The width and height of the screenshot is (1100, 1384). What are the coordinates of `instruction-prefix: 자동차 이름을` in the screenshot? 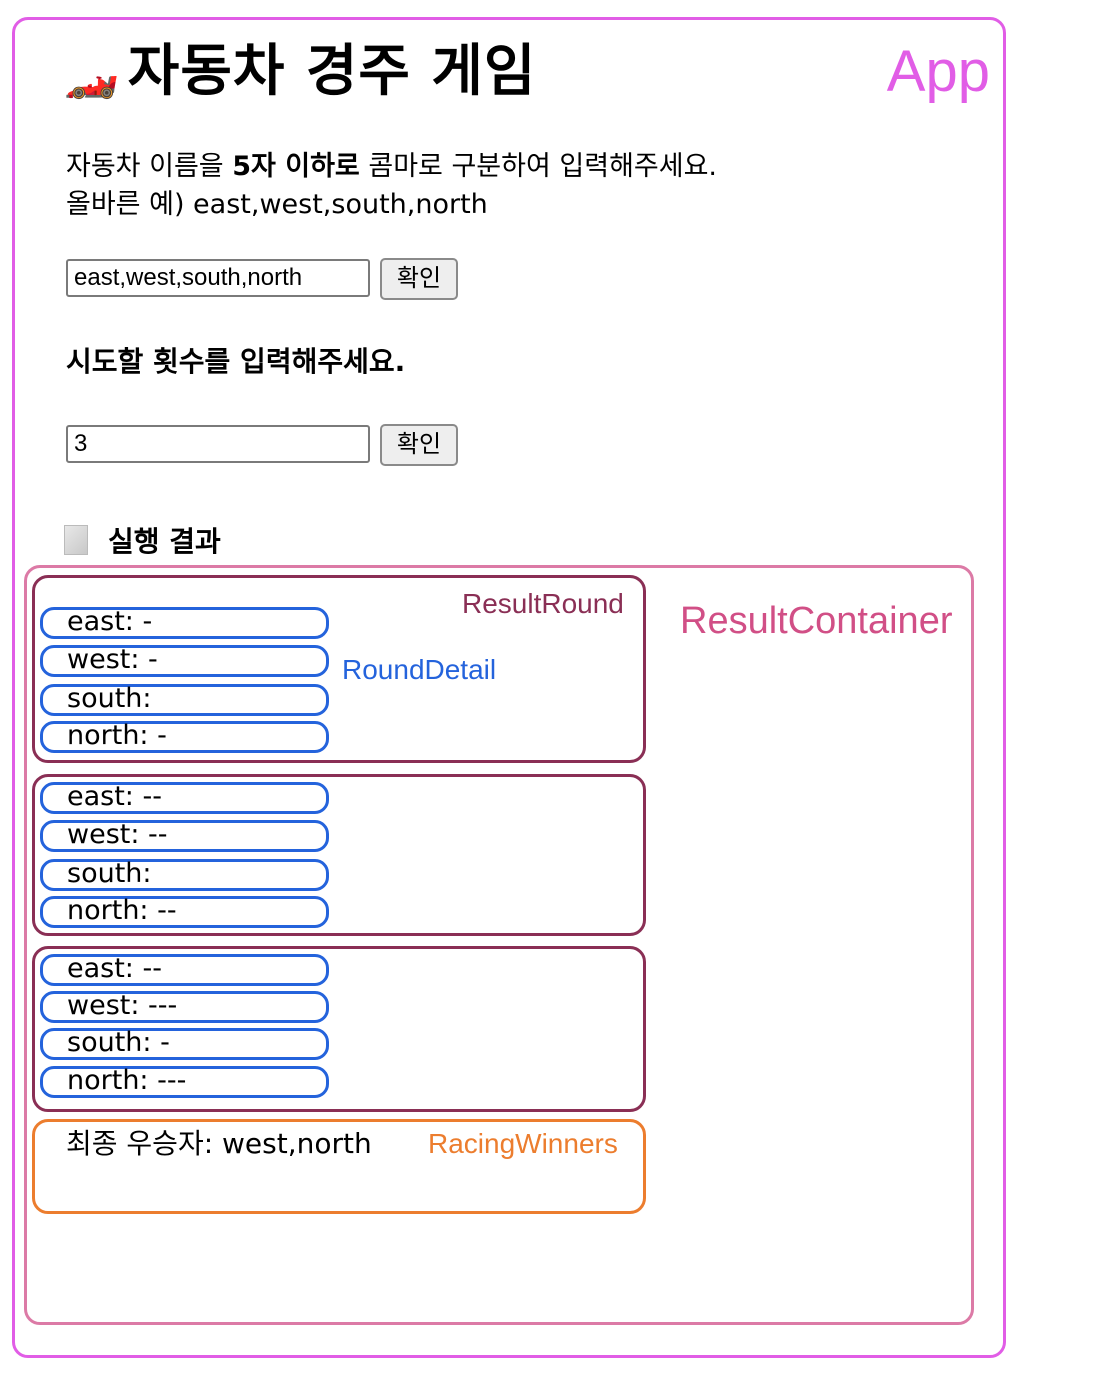 It's located at (149, 166).